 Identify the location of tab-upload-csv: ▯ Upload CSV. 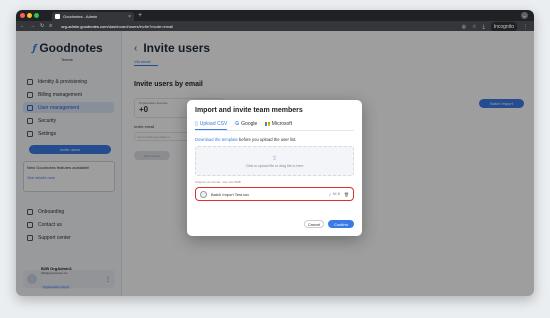
(211, 125).